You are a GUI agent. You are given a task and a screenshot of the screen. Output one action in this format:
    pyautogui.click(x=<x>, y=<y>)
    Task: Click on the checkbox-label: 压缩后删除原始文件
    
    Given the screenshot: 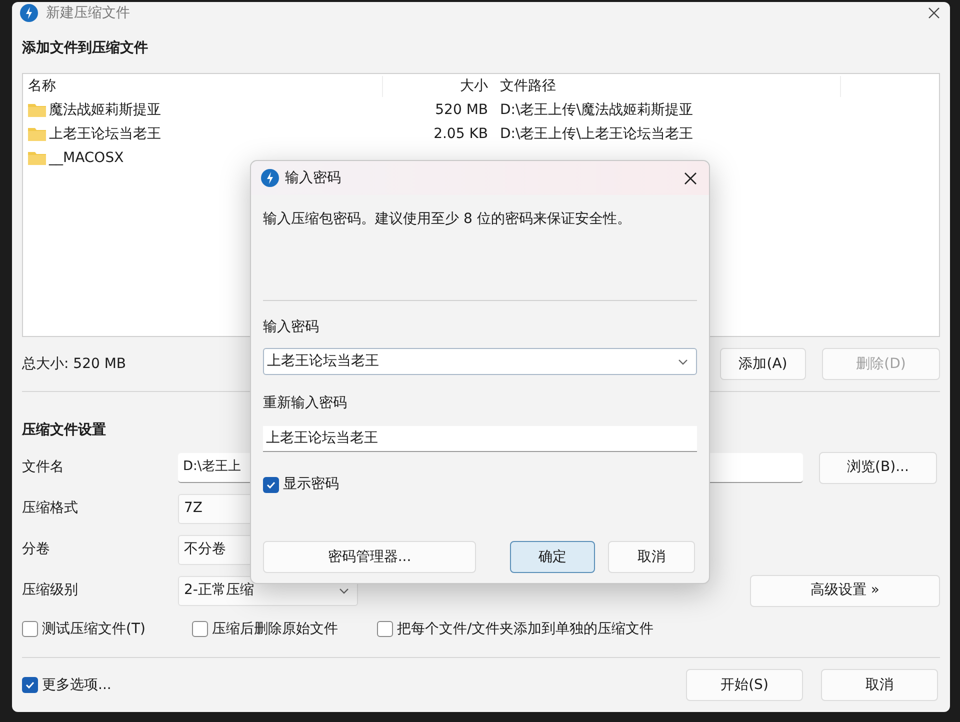 What is the action you would take?
    pyautogui.click(x=275, y=629)
    